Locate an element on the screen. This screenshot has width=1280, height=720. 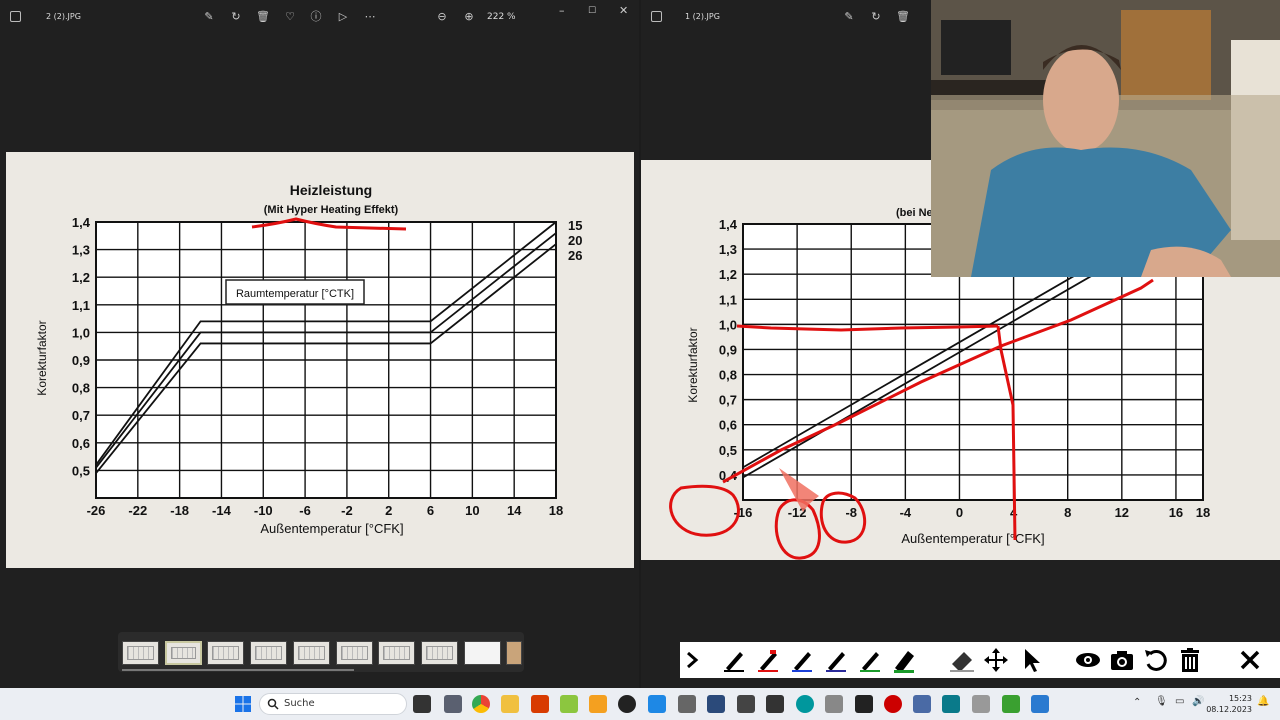
pen-red-icon is located at coordinates (768, 660).